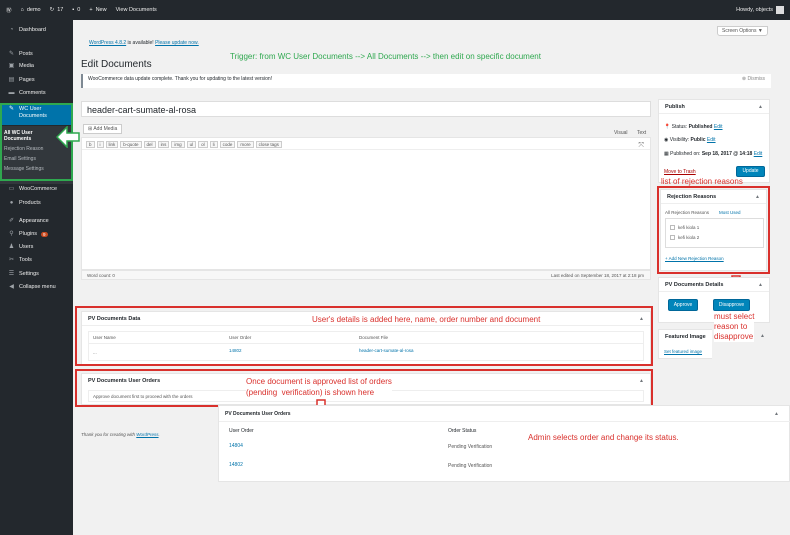 The image size is (790, 535). I want to click on sidebar-item-posts: ✎ Posts, so click(36, 54).